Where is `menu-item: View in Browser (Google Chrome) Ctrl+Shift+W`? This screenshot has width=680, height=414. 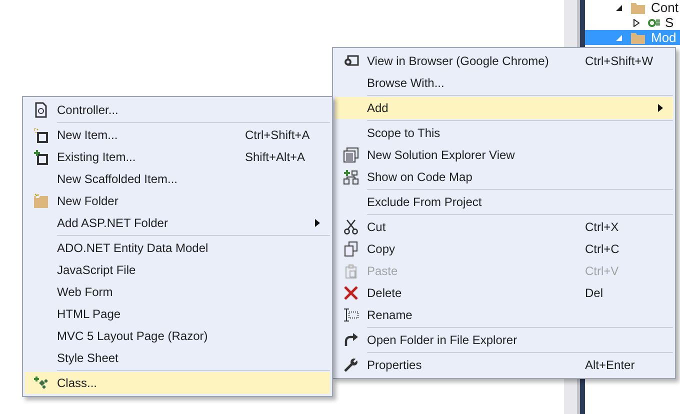 menu-item: View in Browser (Google Chrome) Ctrl+Shift+W is located at coordinates (504, 61).